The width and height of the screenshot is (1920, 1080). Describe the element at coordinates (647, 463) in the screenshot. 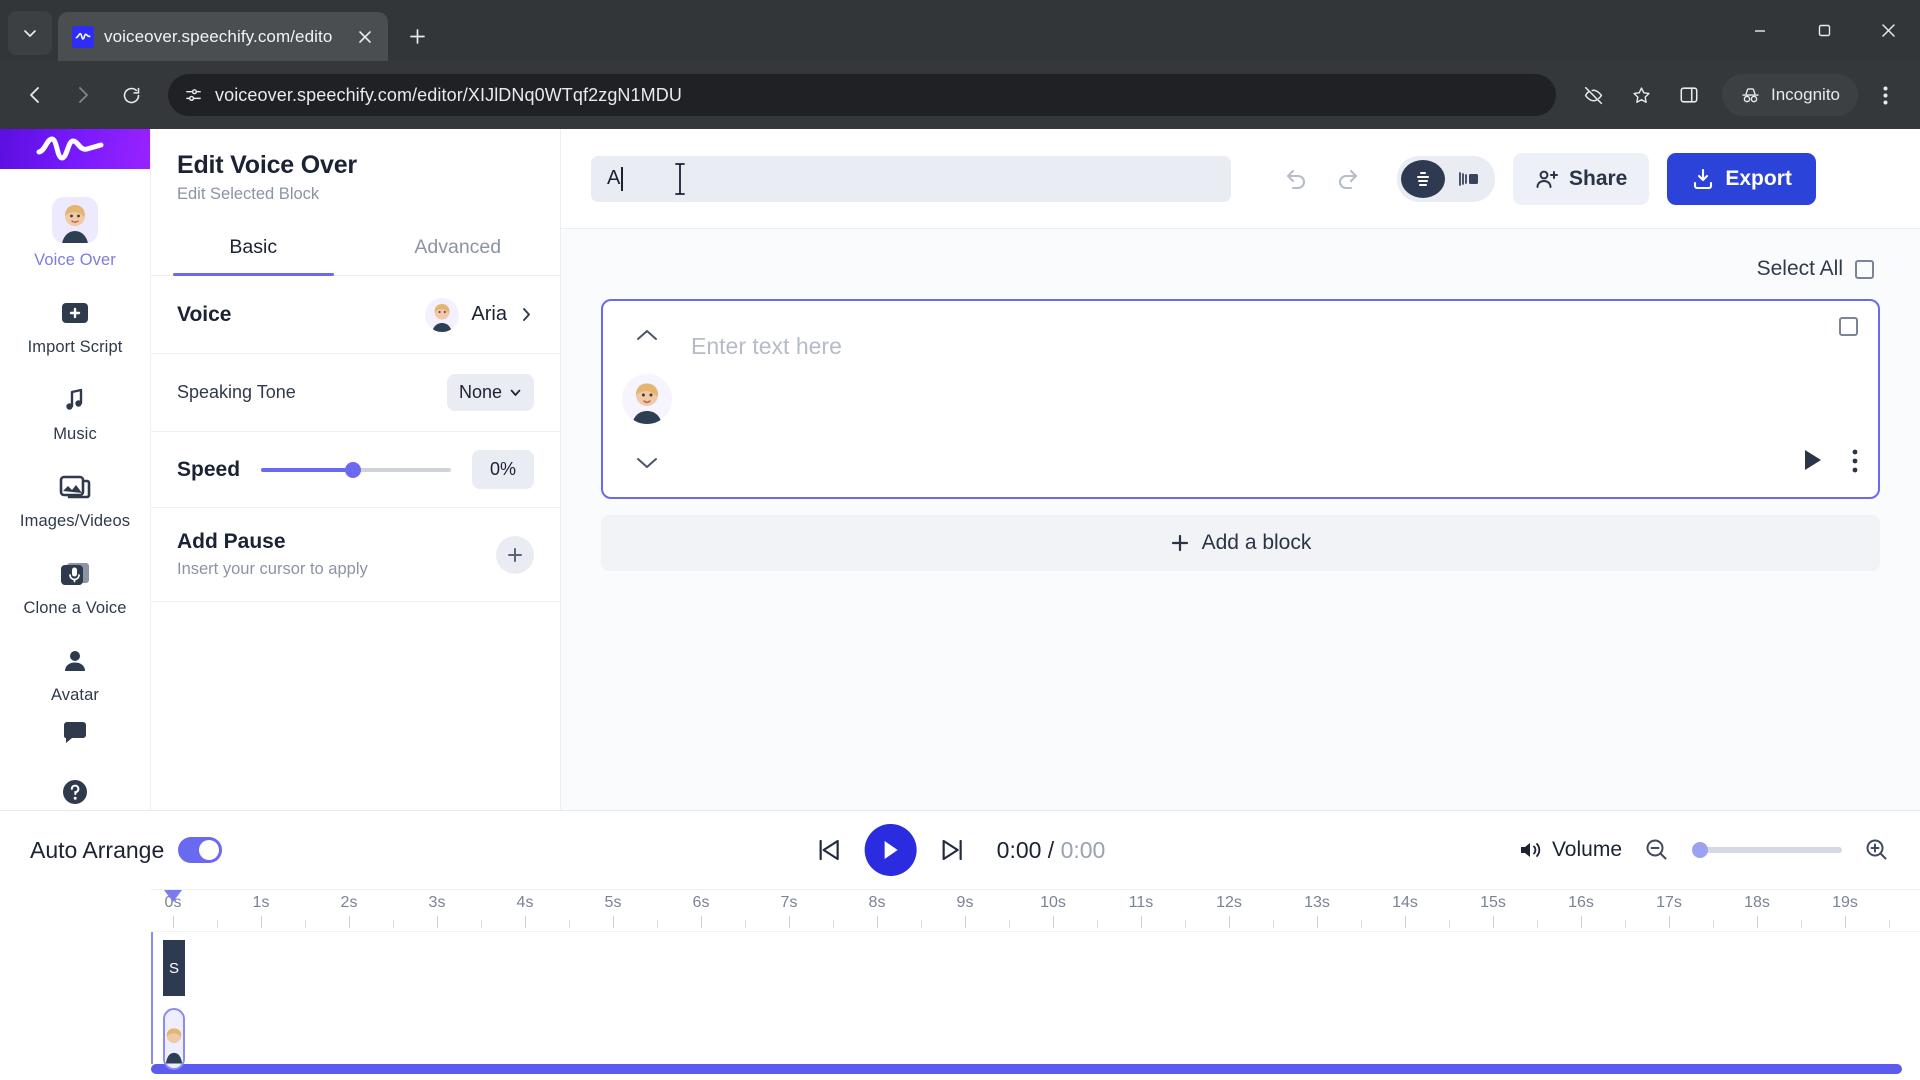

I see `chevron-down-icon` at that location.